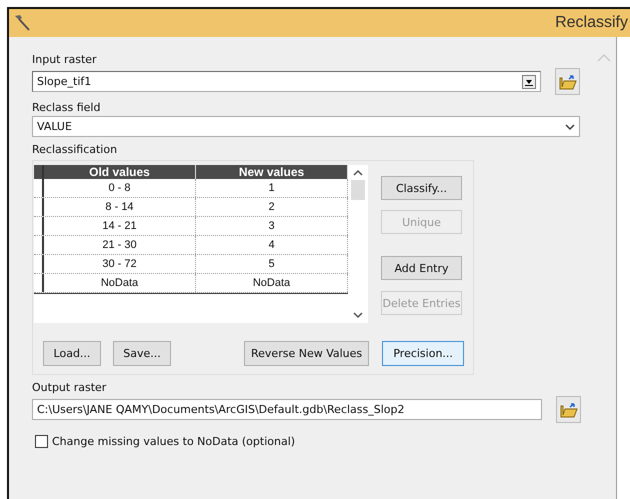 This screenshot has width=630, height=499. What do you see at coordinates (120, 188) in the screenshot?
I see `table-cell: 0 - 8` at bounding box center [120, 188].